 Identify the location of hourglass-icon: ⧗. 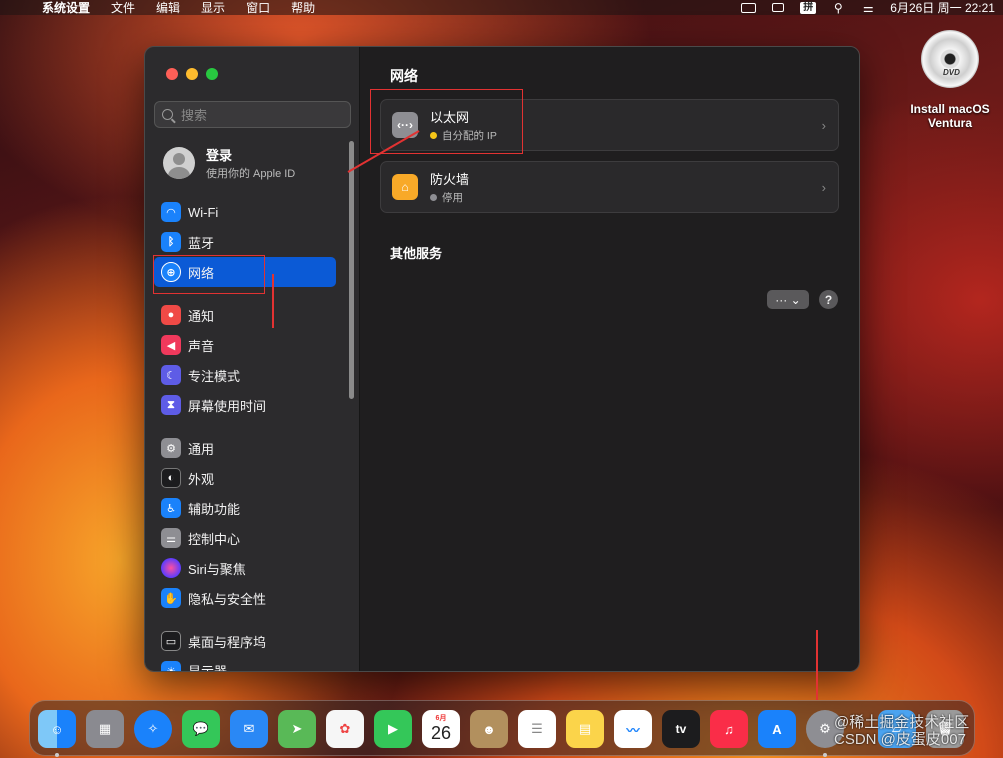
(171, 405).